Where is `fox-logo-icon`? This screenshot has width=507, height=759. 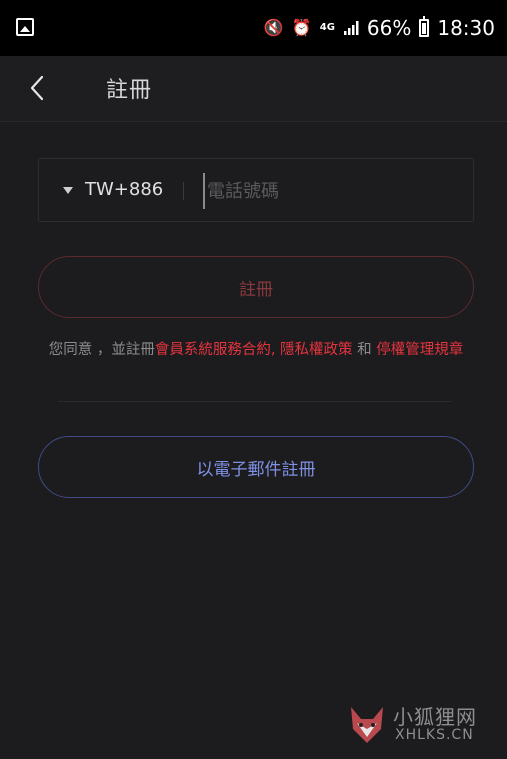 fox-logo-icon is located at coordinates (367, 725).